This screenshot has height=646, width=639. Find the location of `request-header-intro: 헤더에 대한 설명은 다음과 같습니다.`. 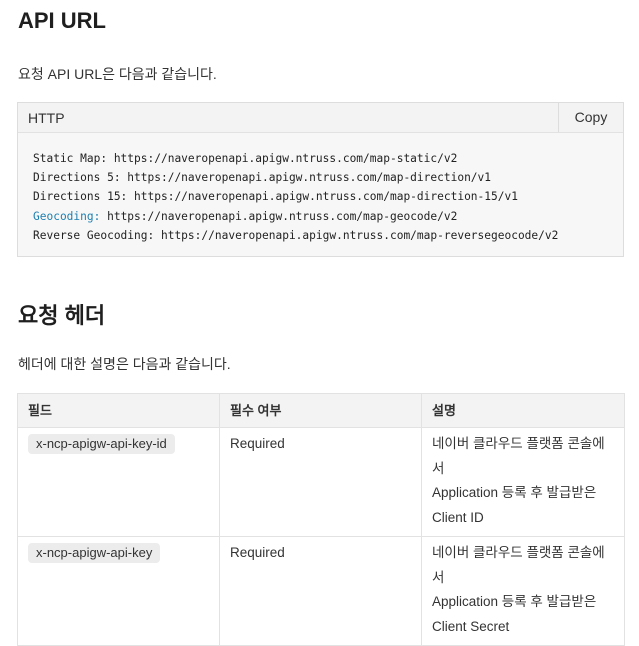

request-header-intro: 헤더에 대한 설명은 다음과 같습니다. is located at coordinates (124, 364).